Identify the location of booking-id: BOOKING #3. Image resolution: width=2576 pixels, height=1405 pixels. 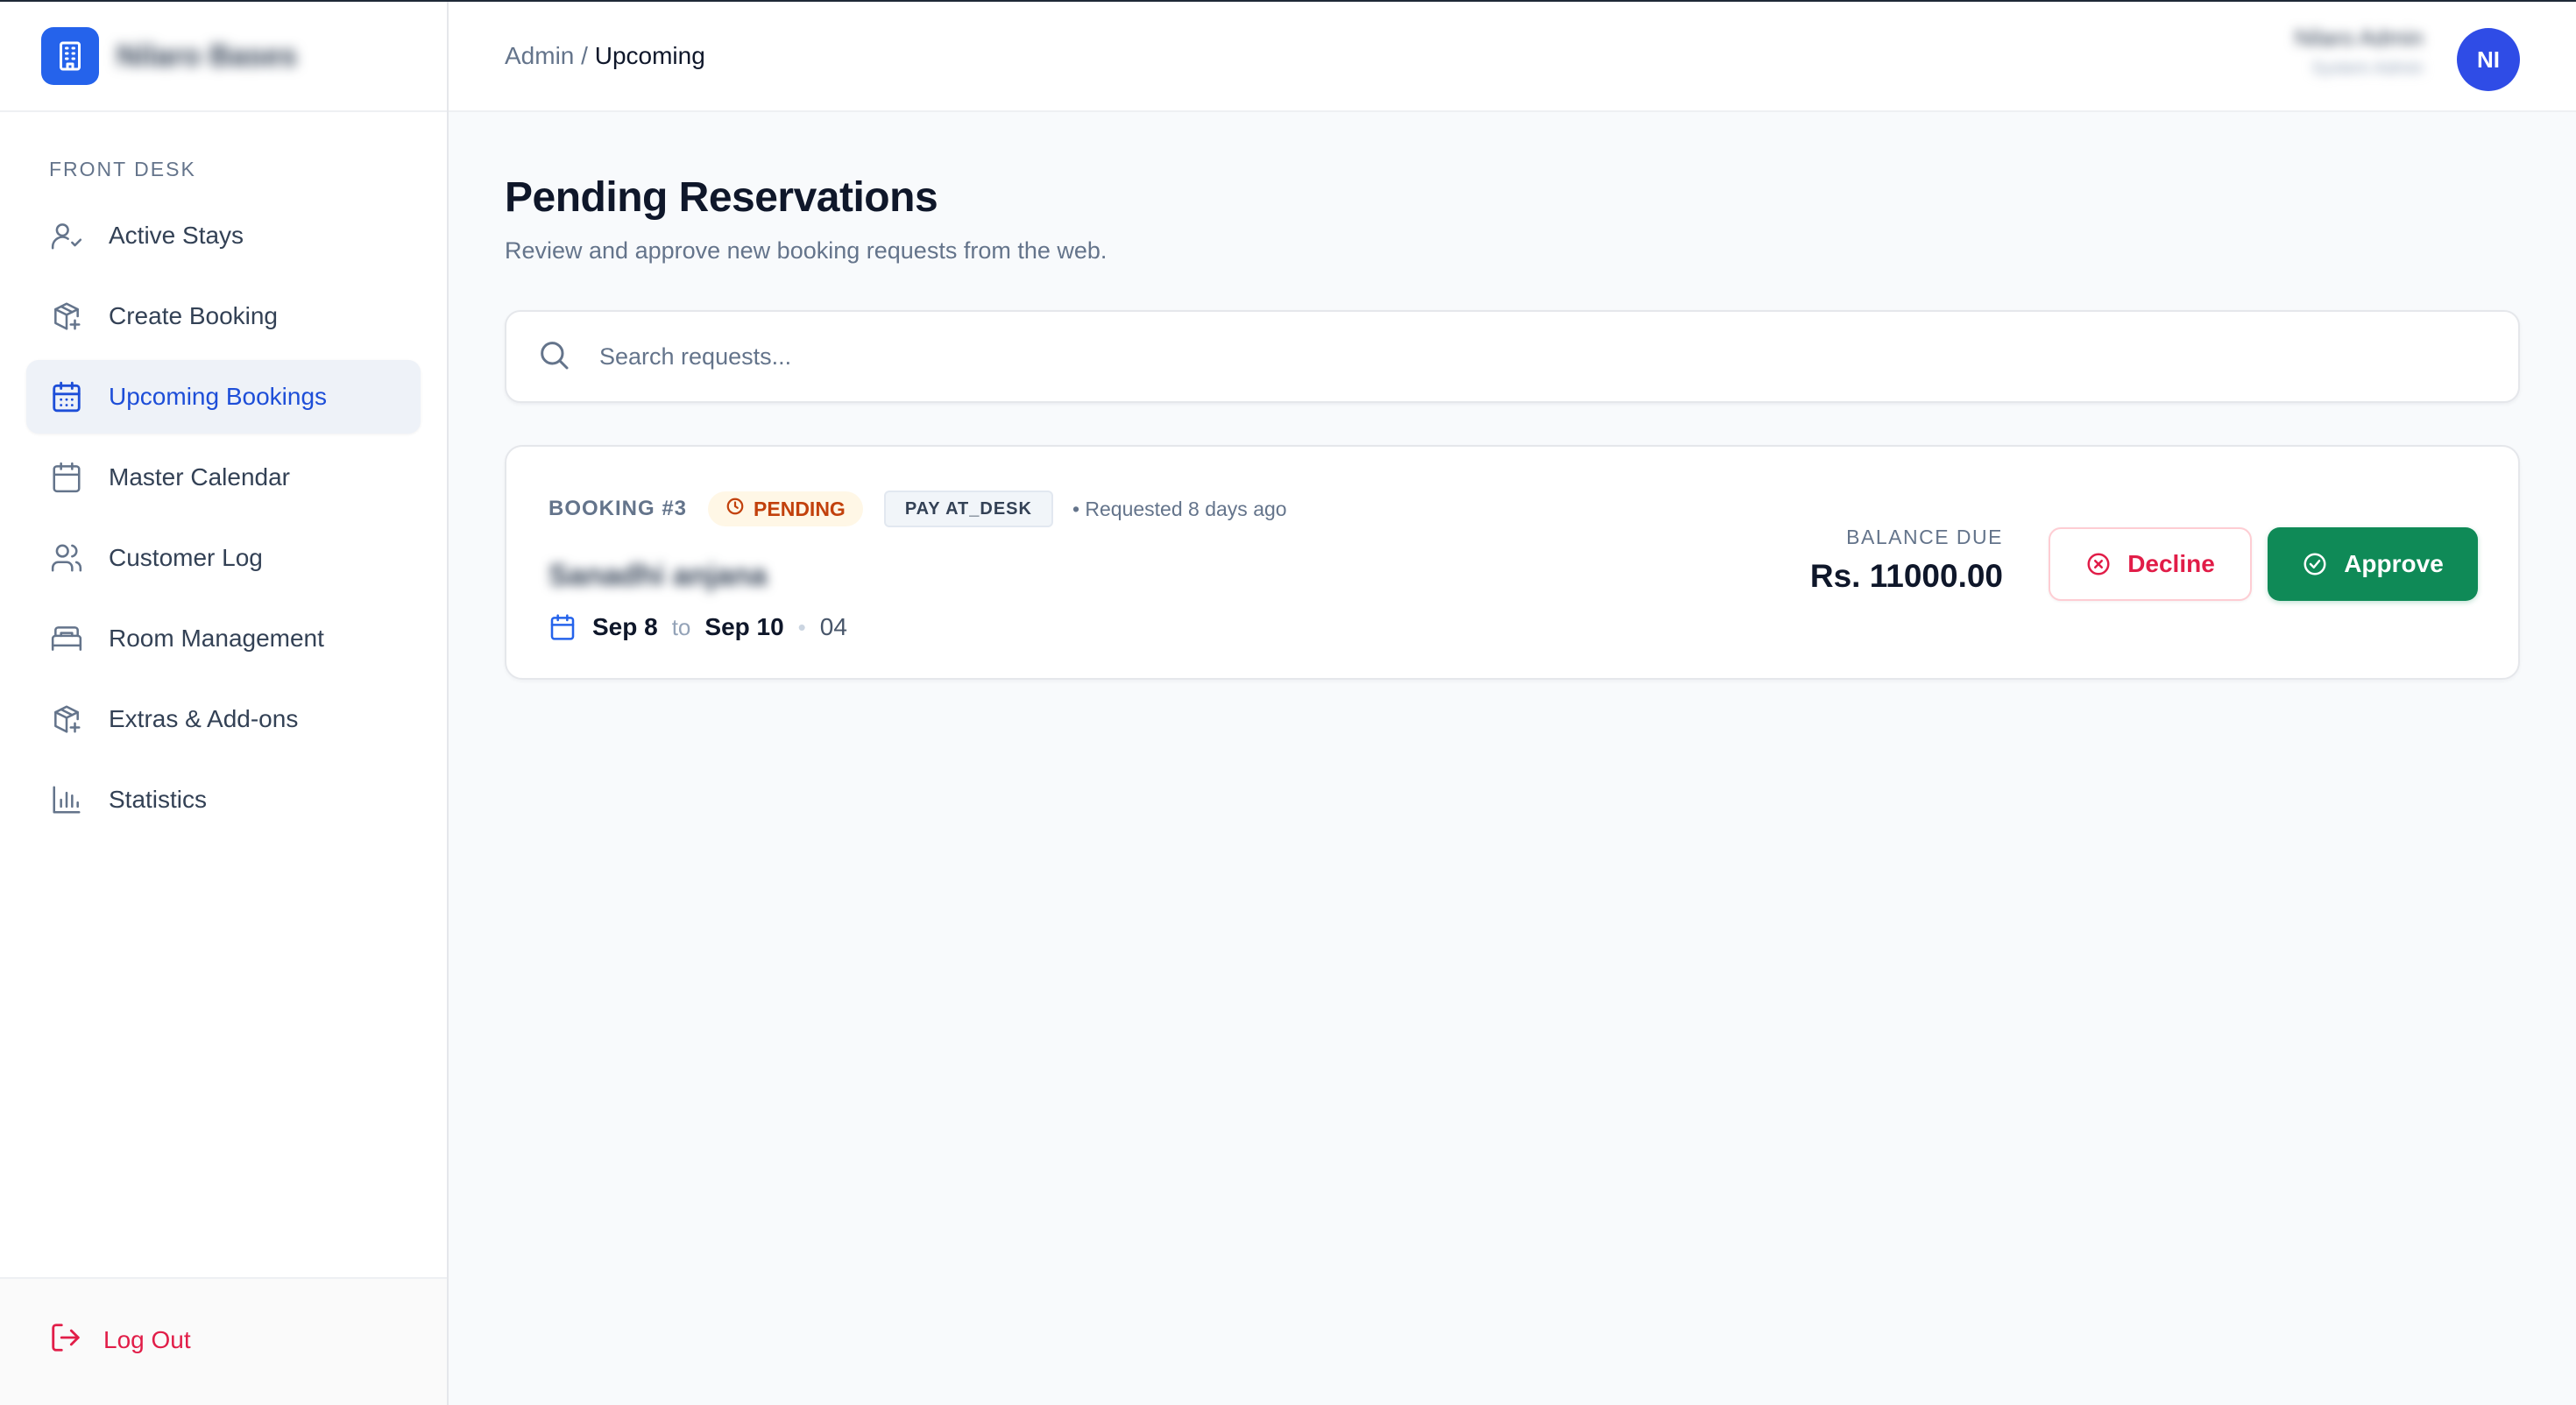
(618, 509).